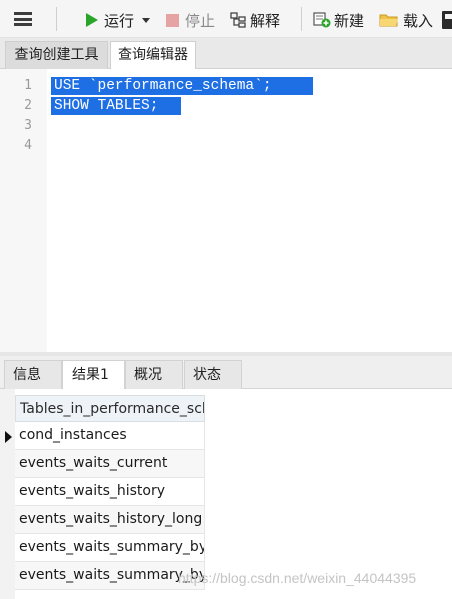 This screenshot has width=452, height=599. Describe the element at coordinates (110, 492) in the screenshot. I see `table-row: events_waits_history` at that location.